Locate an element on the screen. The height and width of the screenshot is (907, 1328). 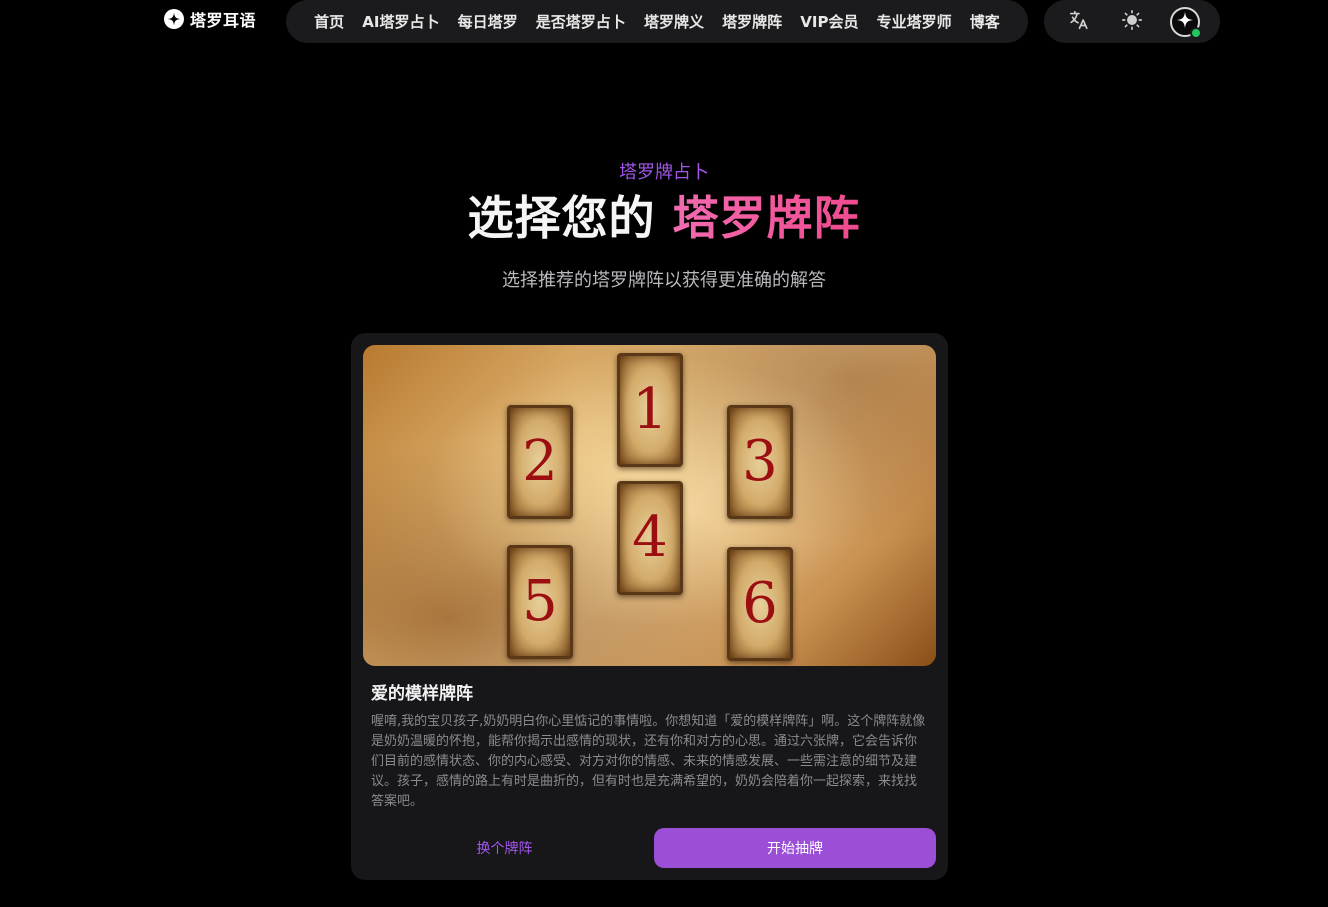
nav-daily-tarot: 每日塔罗 is located at coordinates (488, 21).